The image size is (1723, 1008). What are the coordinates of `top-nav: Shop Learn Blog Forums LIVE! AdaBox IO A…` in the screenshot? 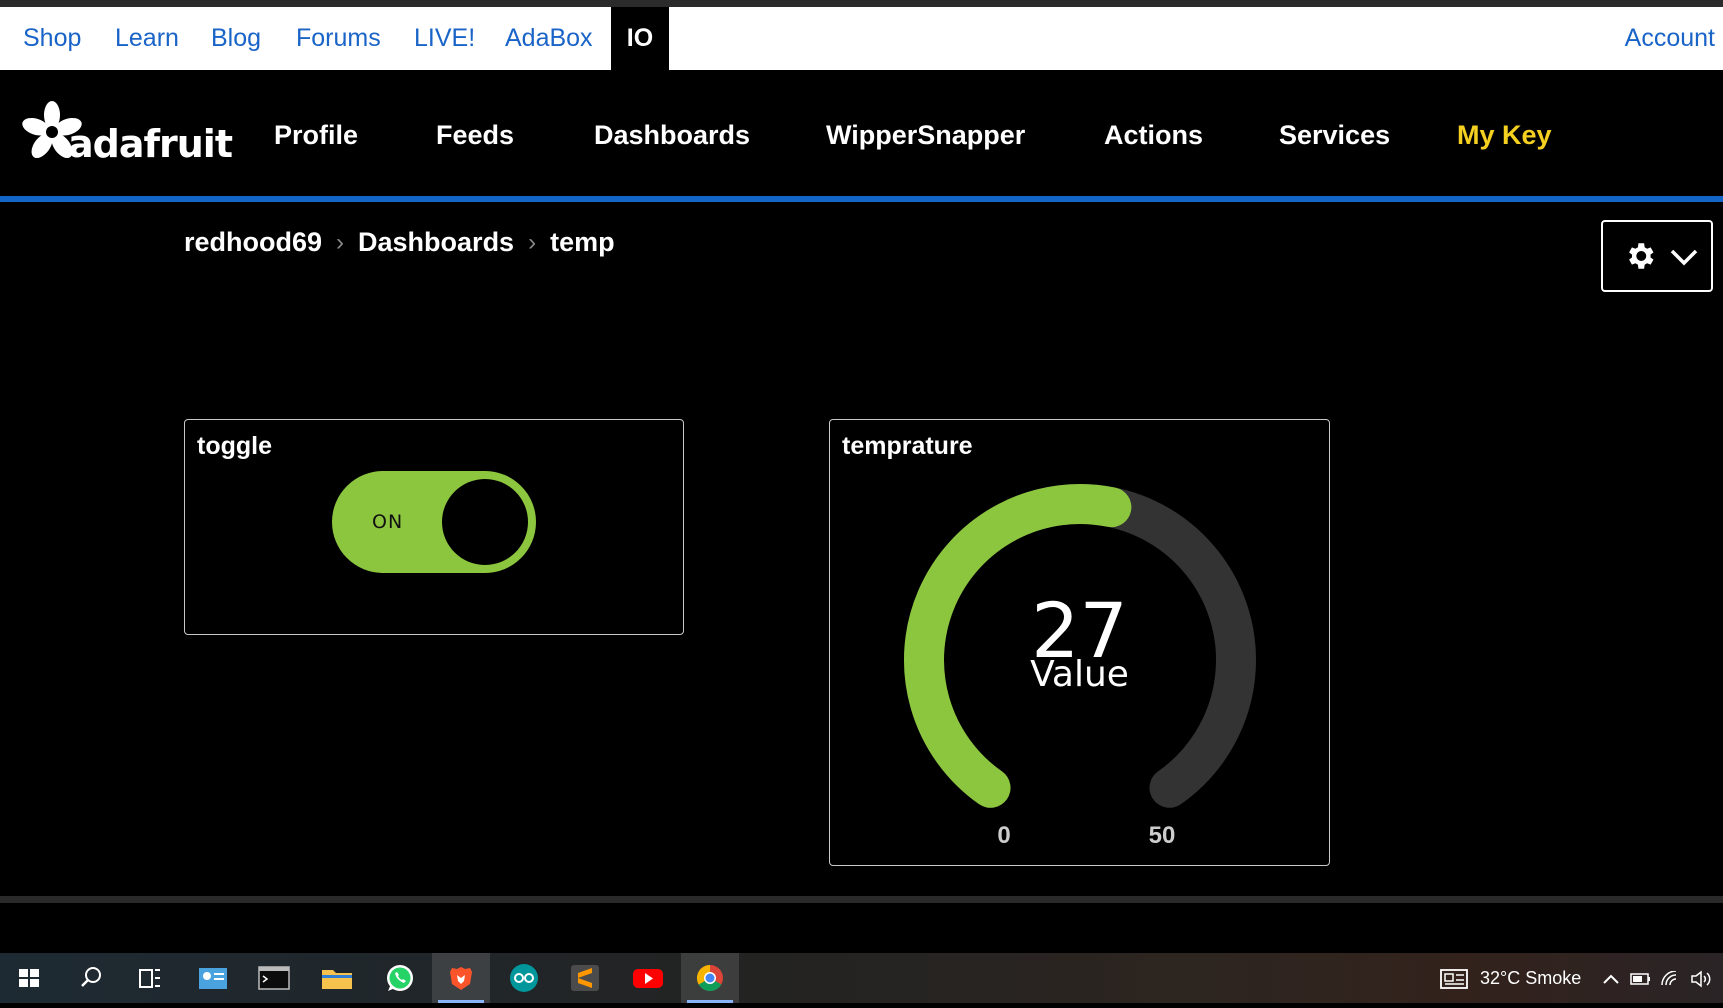 It's located at (861, 38).